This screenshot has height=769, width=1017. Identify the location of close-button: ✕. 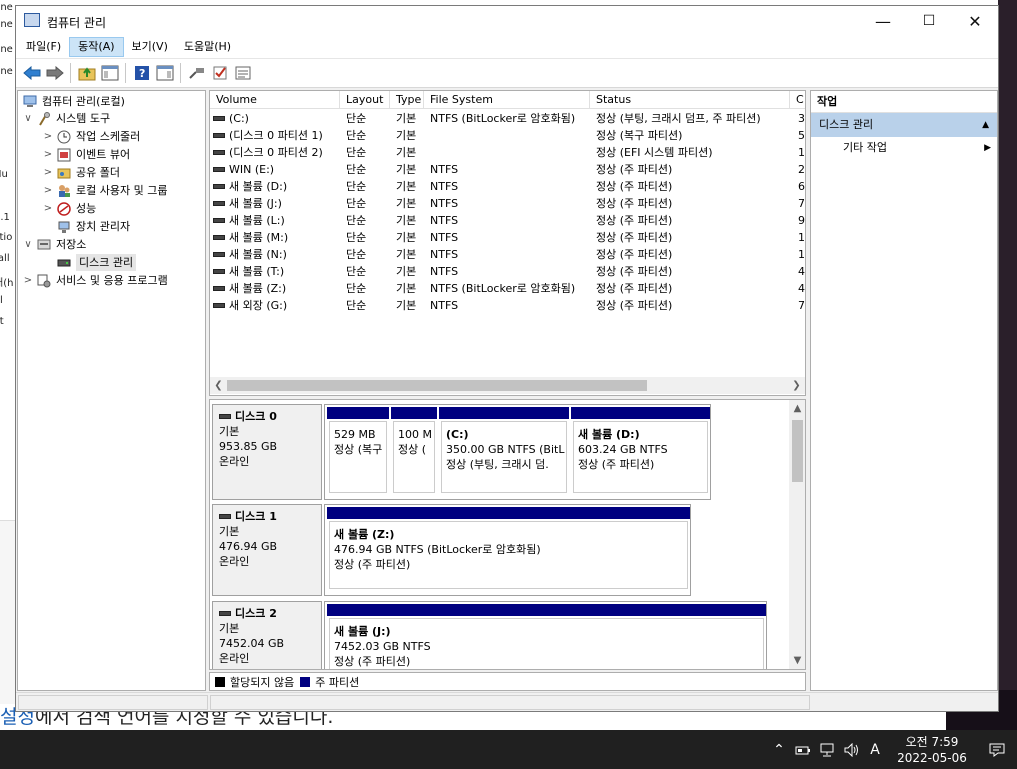
(975, 21).